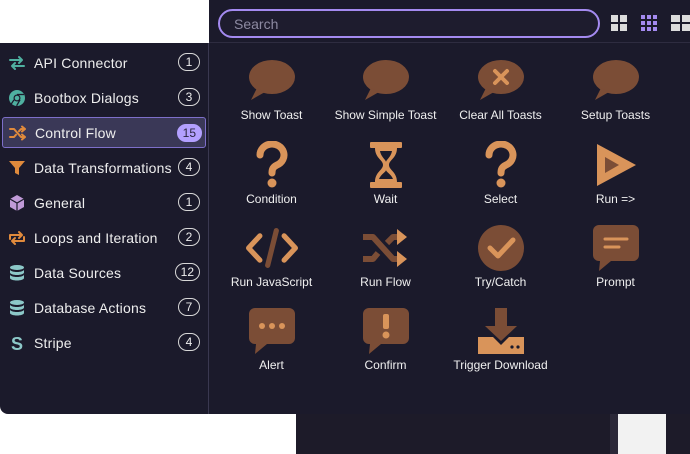 Image resolution: width=690 pixels, height=454 pixels. I want to click on play-icon, so click(616, 165).